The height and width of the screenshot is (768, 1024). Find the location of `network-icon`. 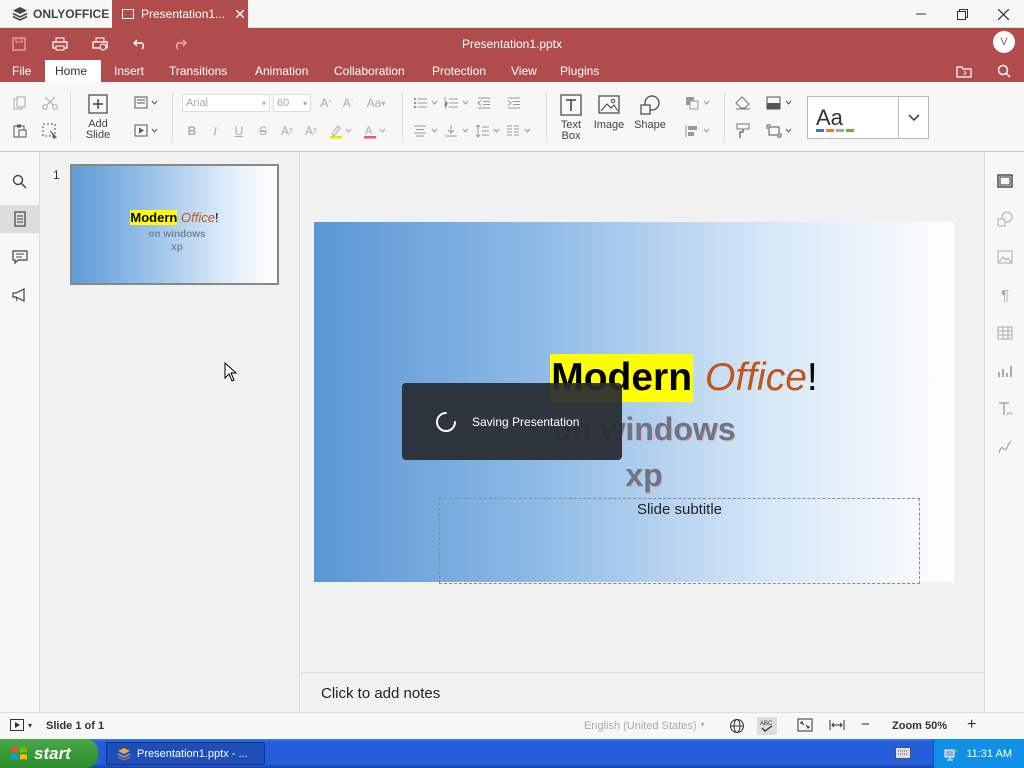

network-icon is located at coordinates (951, 754).